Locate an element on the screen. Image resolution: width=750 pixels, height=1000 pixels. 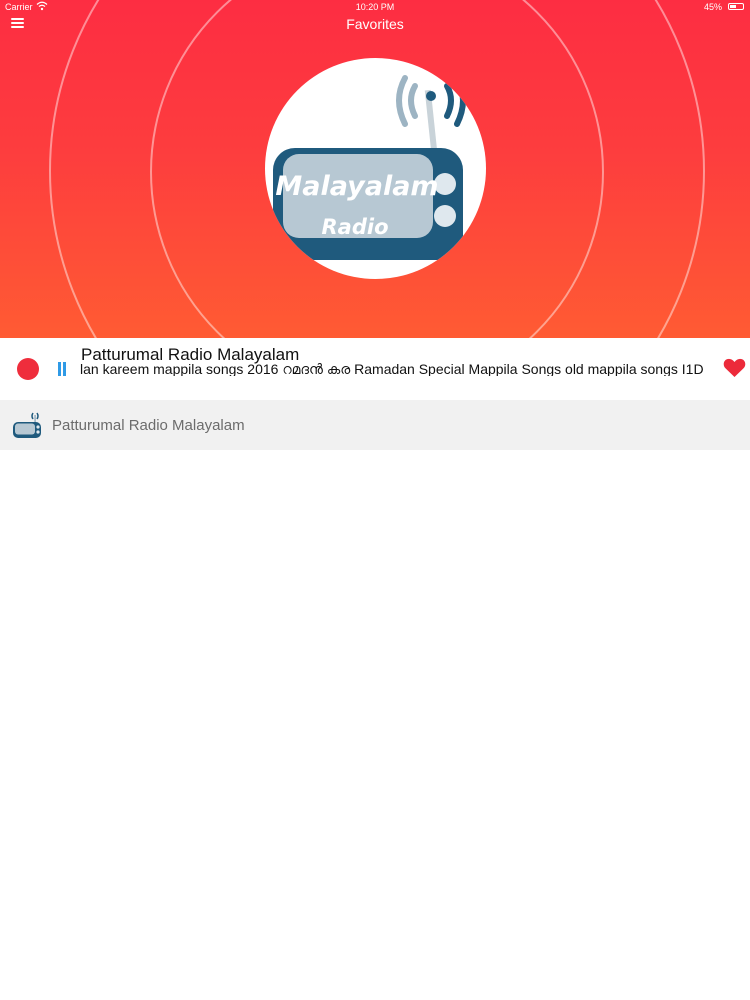
battery-icon is located at coordinates (736, 6).